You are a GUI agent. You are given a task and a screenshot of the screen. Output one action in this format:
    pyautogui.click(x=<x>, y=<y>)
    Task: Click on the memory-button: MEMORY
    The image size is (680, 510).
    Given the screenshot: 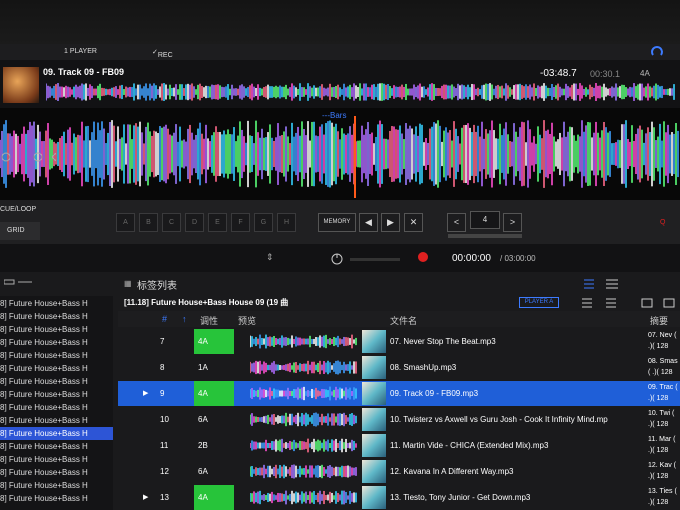 What is the action you would take?
    pyautogui.click(x=337, y=222)
    